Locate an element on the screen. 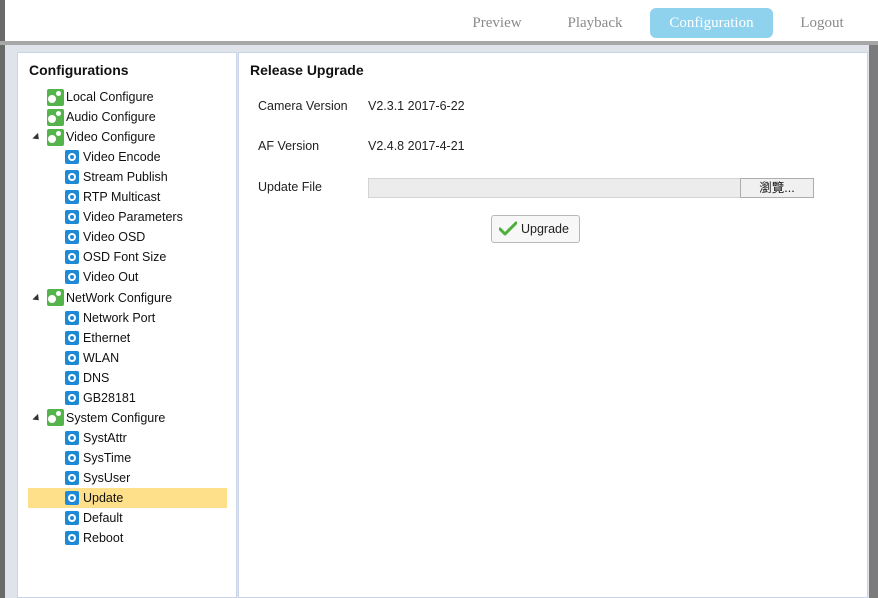 This screenshot has width=878, height=598. sidebar-item-label: WLAN is located at coordinates (101, 357).